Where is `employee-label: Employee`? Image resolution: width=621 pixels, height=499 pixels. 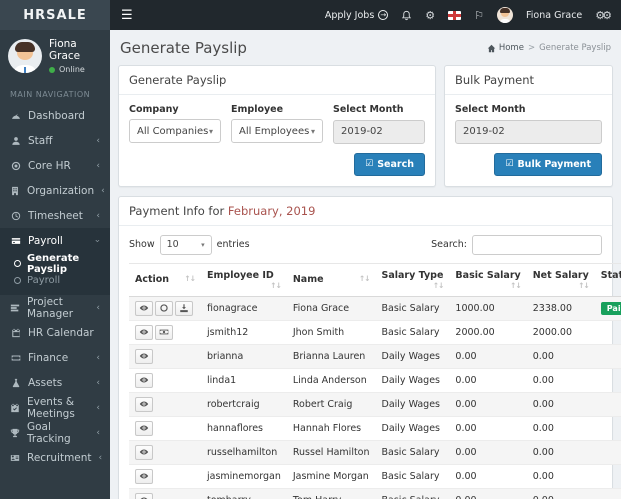
employee-label: Employee is located at coordinates (257, 109).